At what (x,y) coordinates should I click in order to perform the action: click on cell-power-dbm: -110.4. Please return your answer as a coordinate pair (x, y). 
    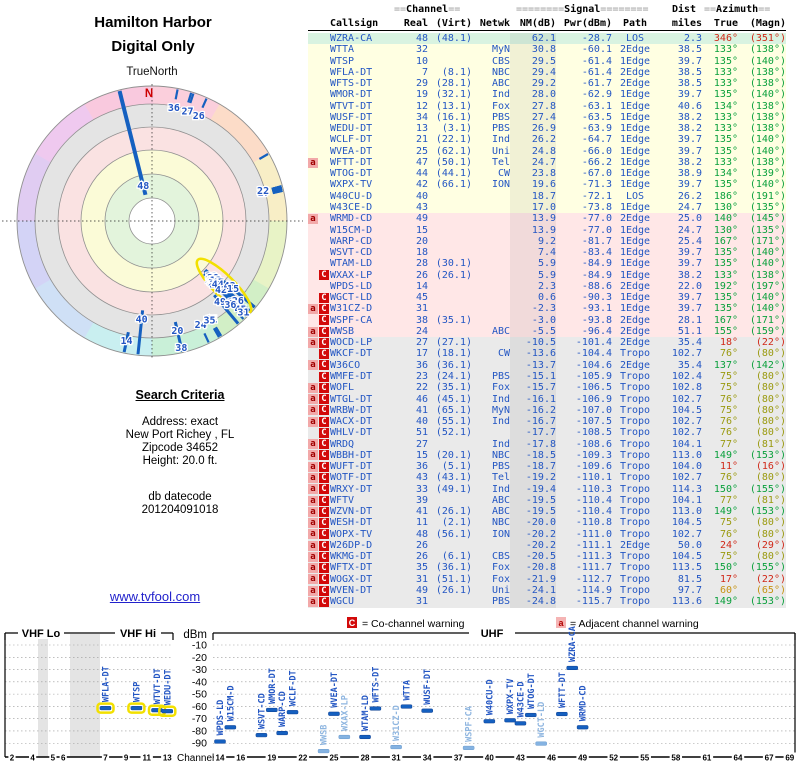
    Looking at the image, I should click on (593, 500).